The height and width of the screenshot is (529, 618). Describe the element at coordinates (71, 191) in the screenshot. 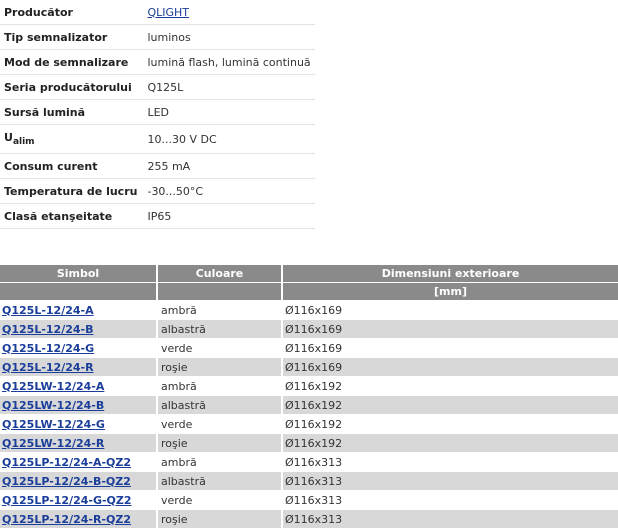

I see `attribute-label: Temperatura de lucru` at that location.